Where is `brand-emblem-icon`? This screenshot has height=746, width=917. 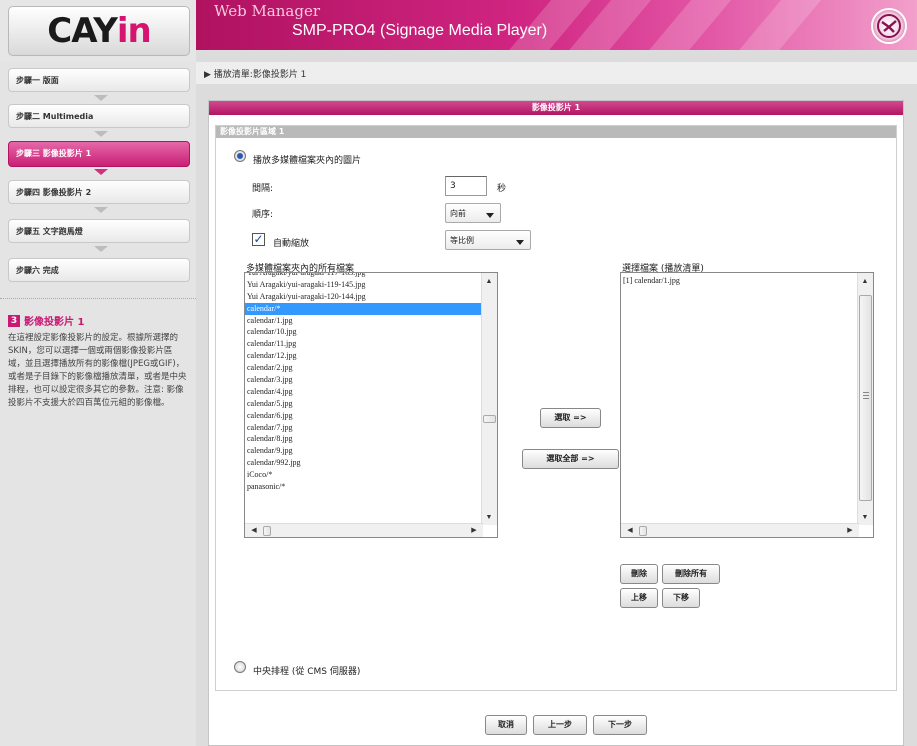
brand-emblem-icon is located at coordinates (889, 26).